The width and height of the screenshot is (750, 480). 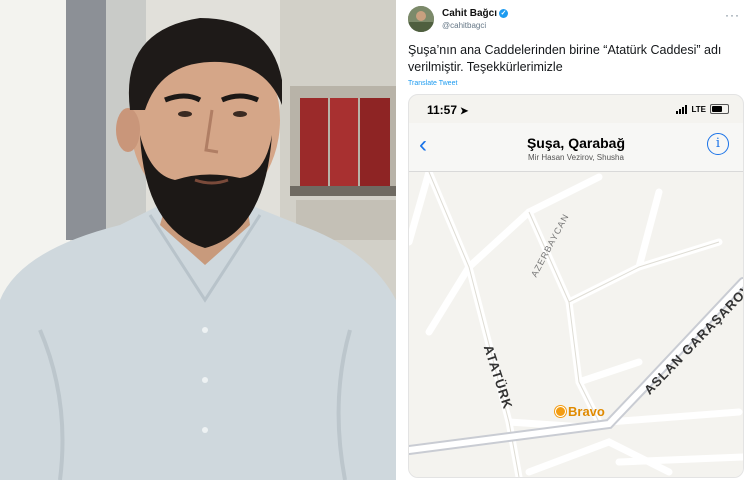 I want to click on author-handle: @cahitbagci, so click(x=464, y=25).